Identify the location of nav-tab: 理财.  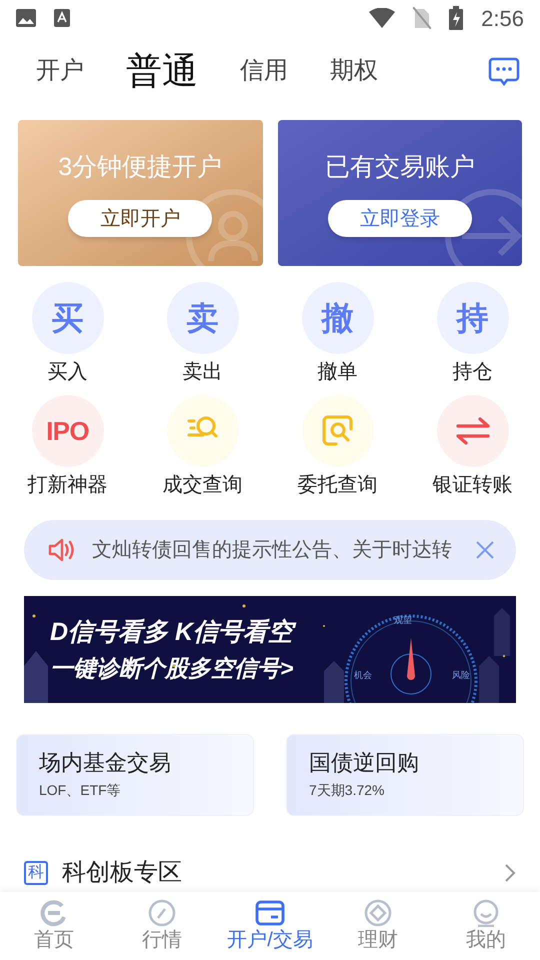
(378, 926).